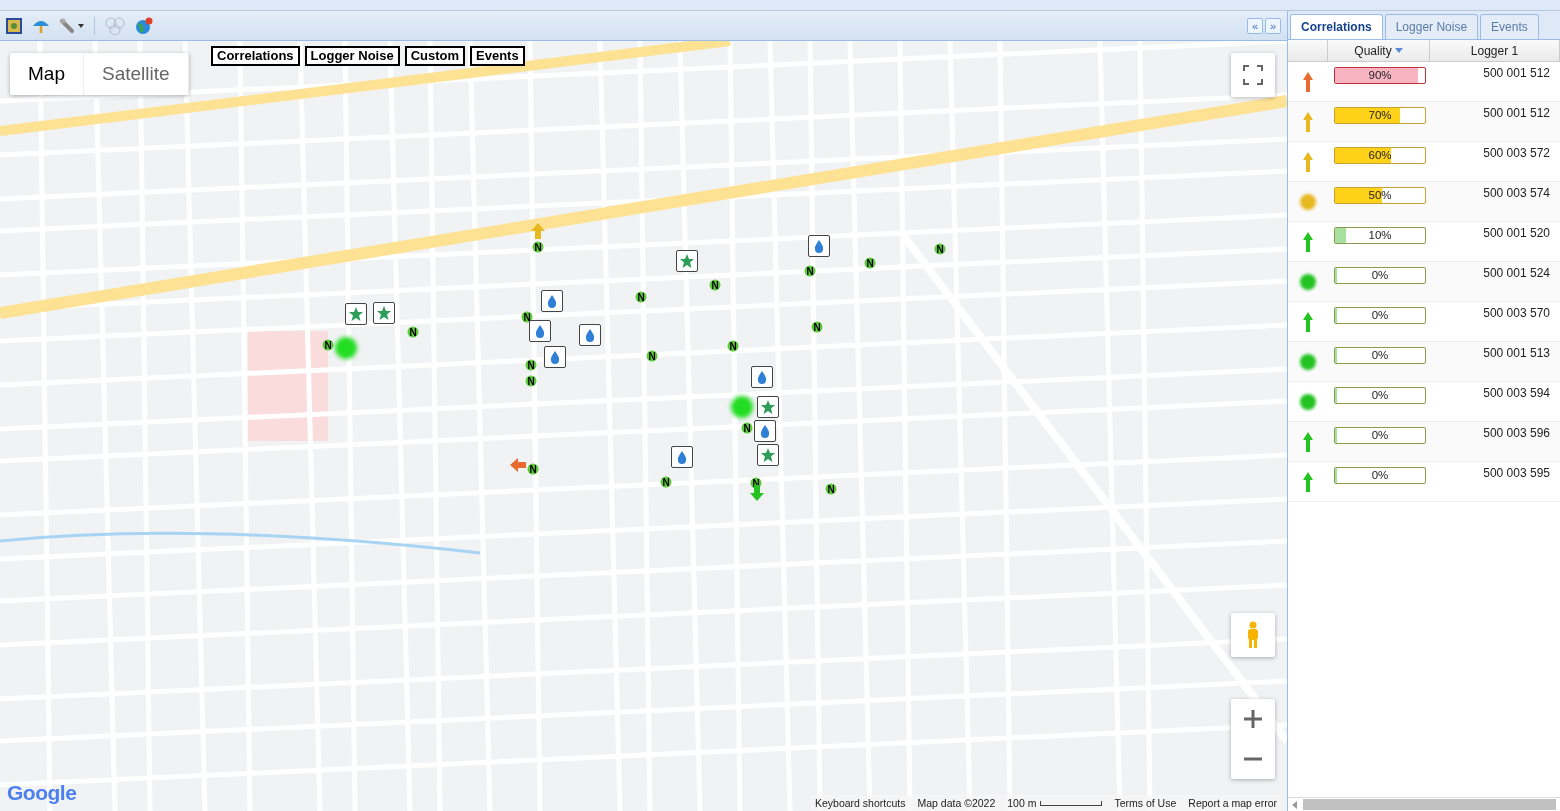 This screenshot has width=1560, height=811. I want to click on scrollbar-thumb, so click(1429, 804).